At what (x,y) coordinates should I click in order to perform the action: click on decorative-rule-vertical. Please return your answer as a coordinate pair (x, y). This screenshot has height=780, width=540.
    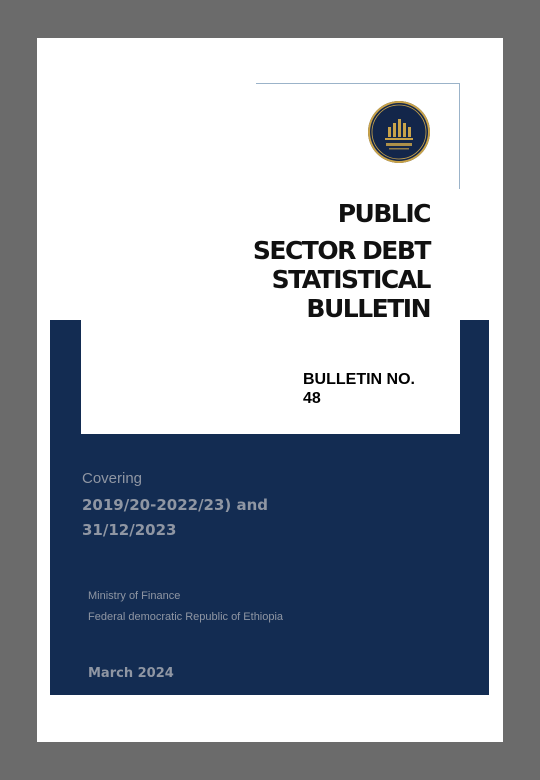
    Looking at the image, I should click on (459, 136).